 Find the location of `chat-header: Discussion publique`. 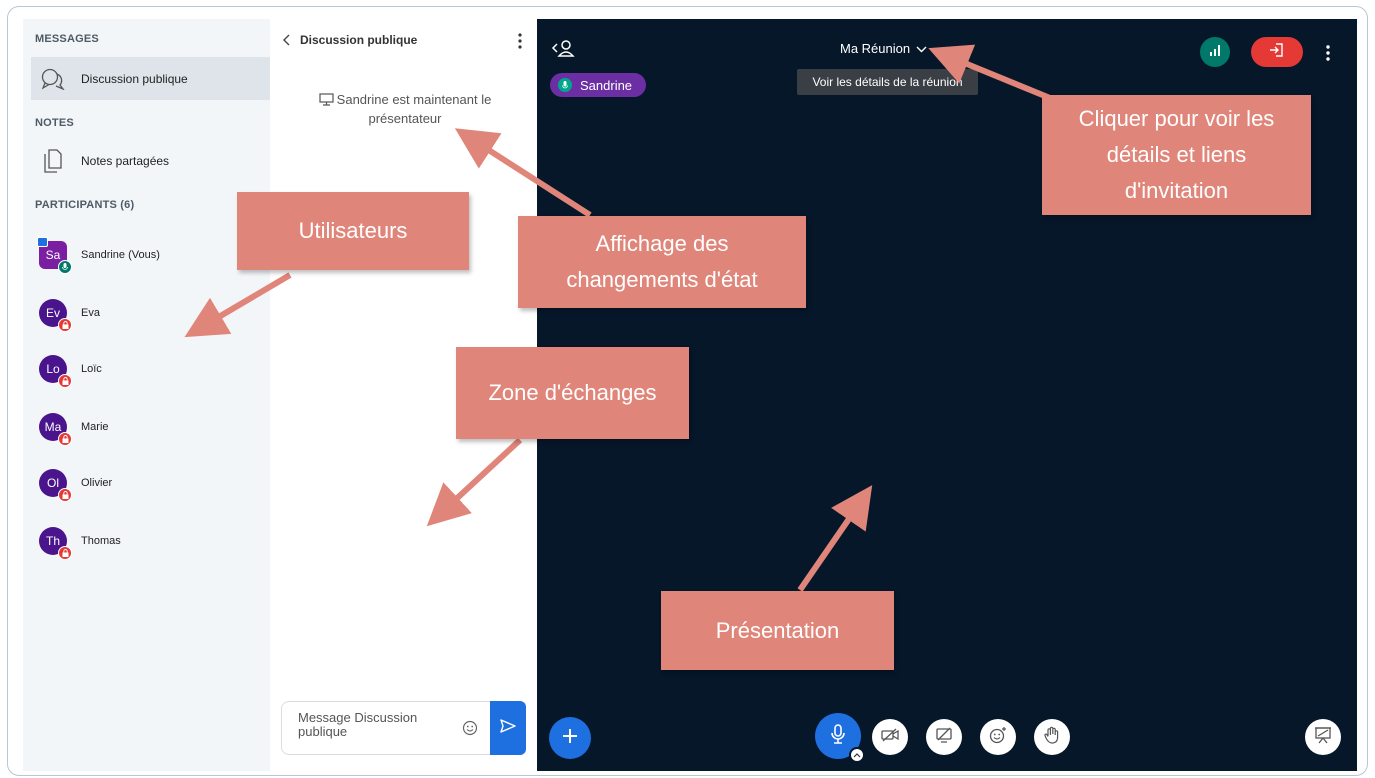

chat-header: Discussion publique is located at coordinates (349, 40).